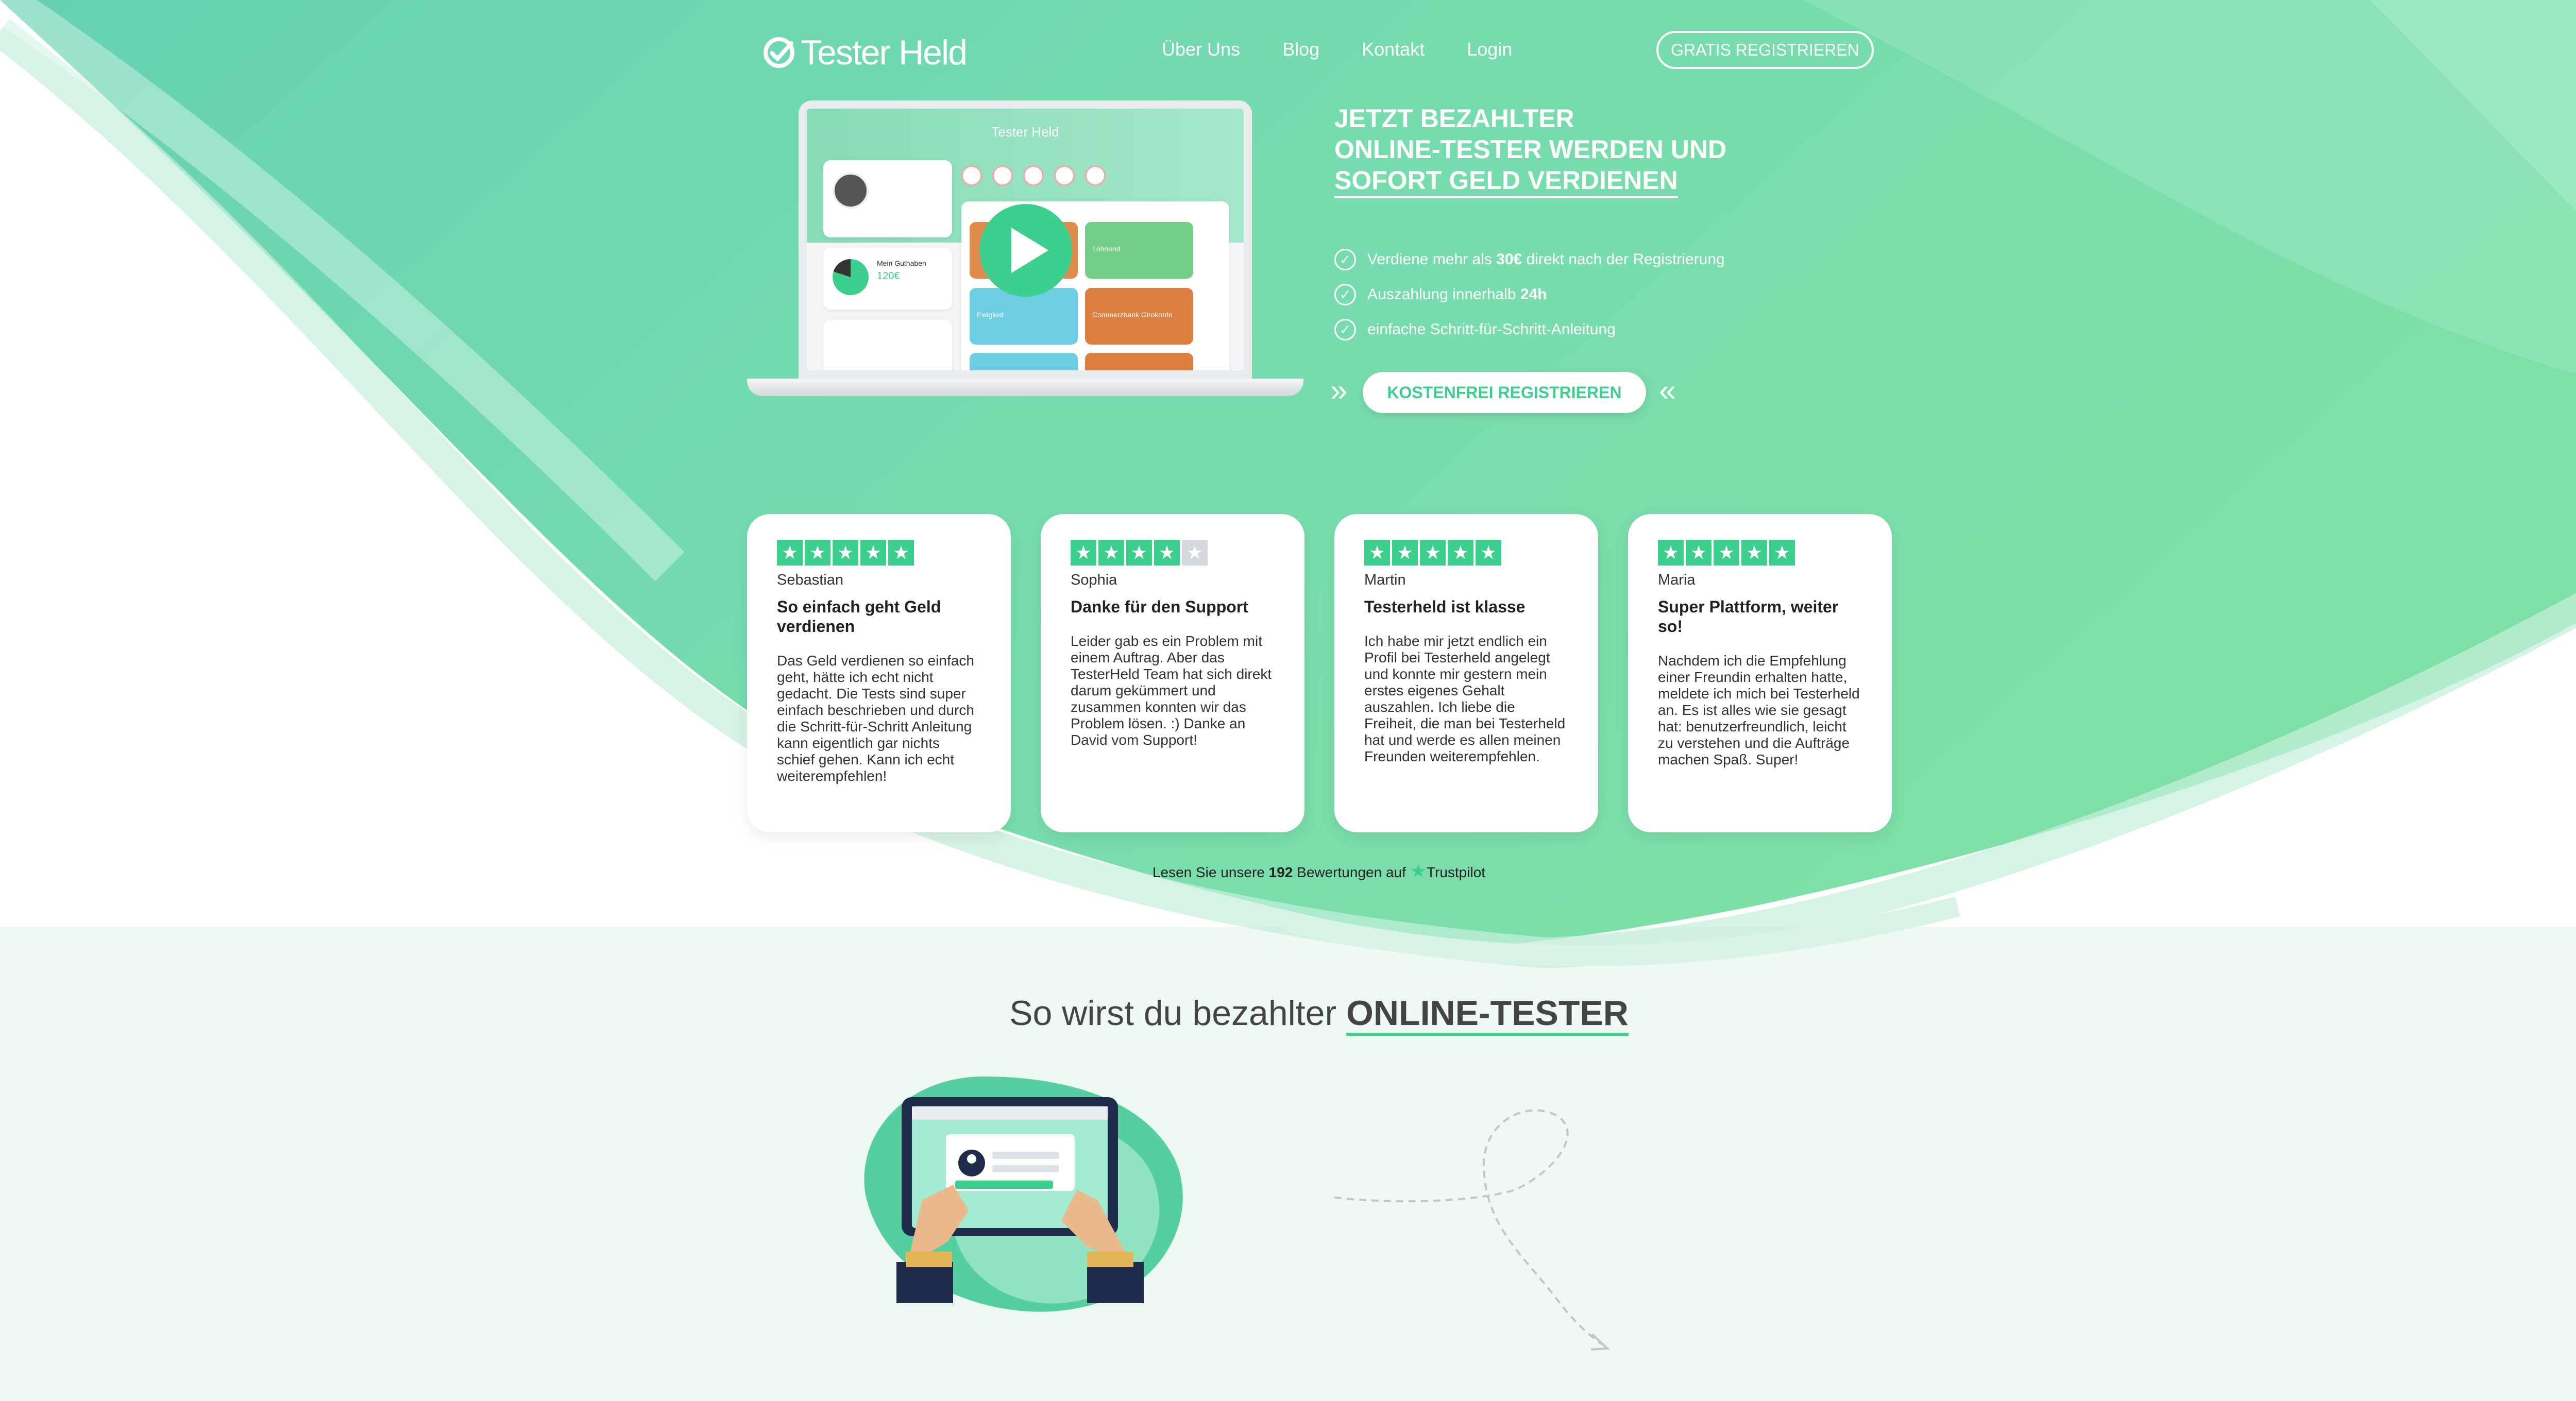  What do you see at coordinates (1506, 181) in the screenshot?
I see `hero-headline-line3: SOFORT GELD VERDIENEN` at bounding box center [1506, 181].